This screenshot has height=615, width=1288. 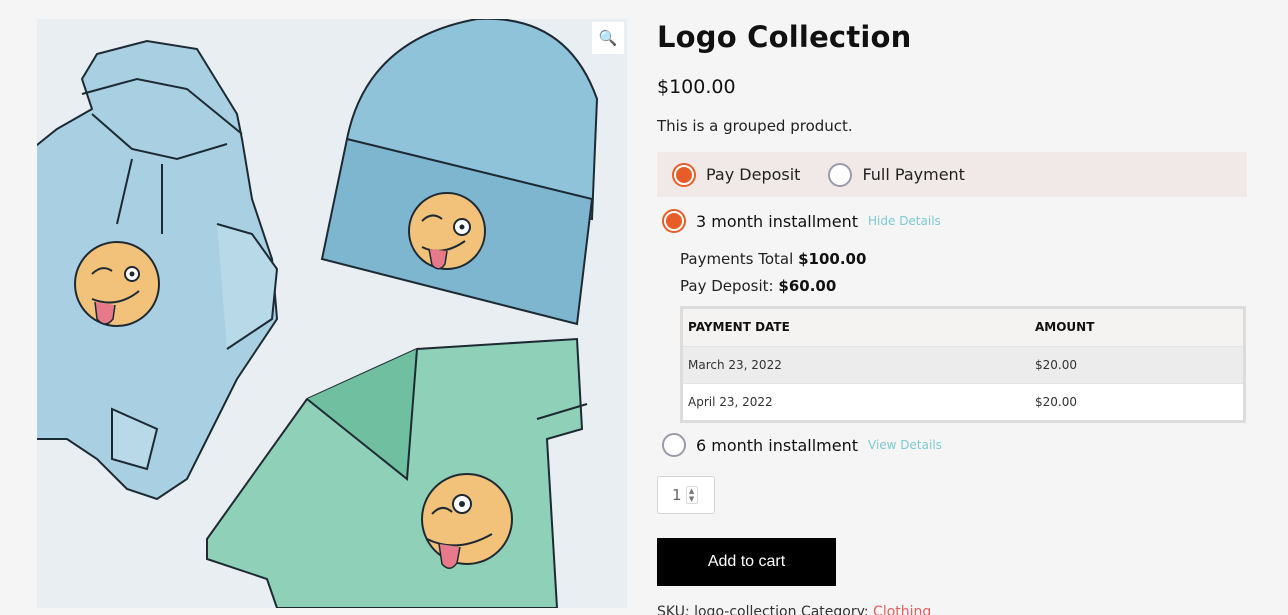 I want to click on plan-label: 3 month installment, so click(x=777, y=221).